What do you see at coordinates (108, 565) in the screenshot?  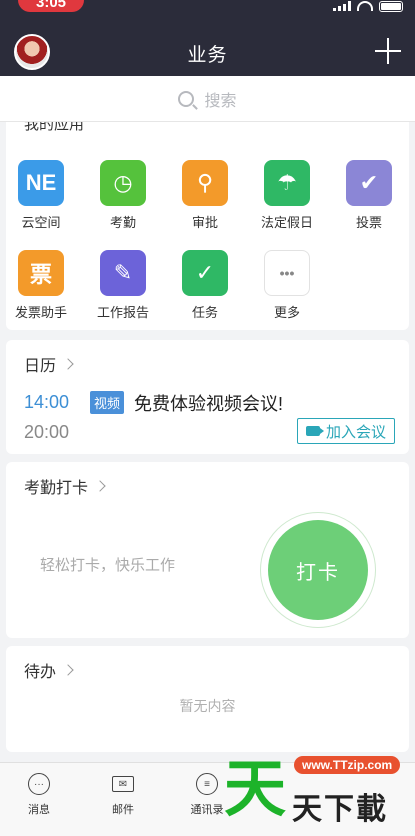 I see `punch-hint: 轻松打卡，快乐工作` at bounding box center [108, 565].